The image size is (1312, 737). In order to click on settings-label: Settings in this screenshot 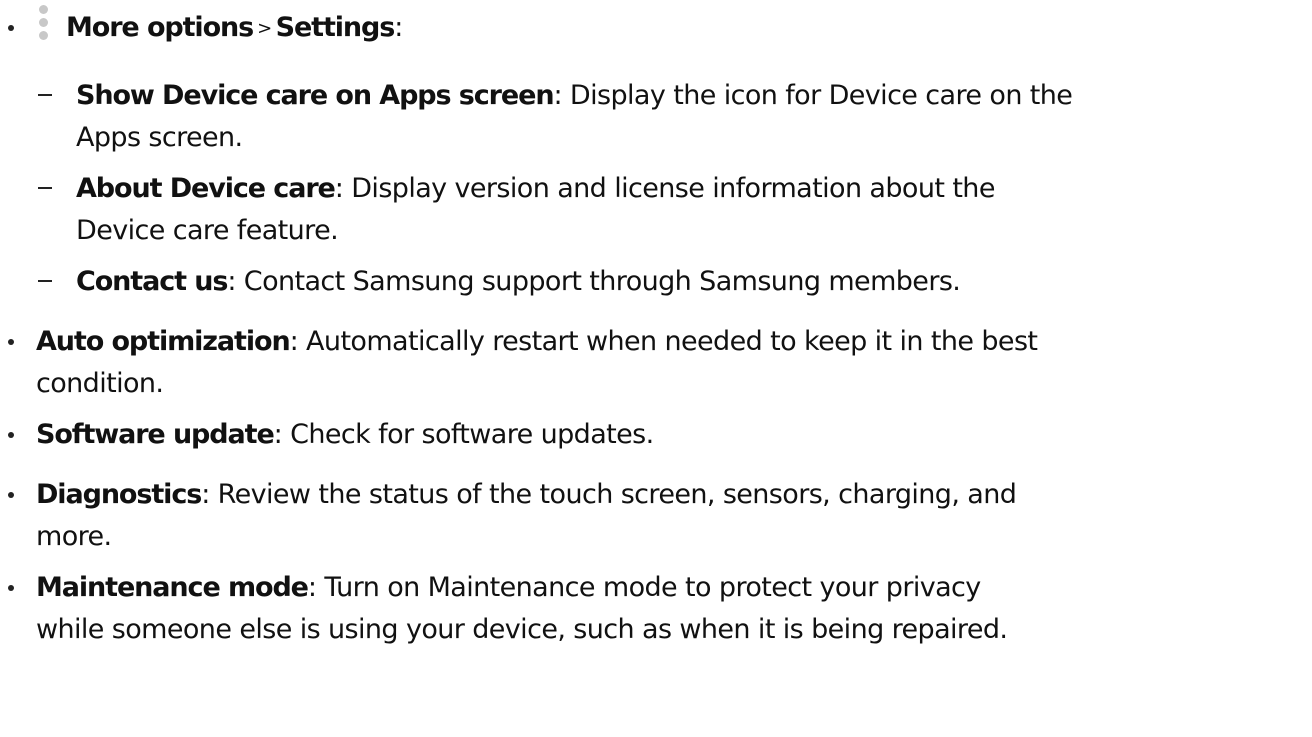, I will do `click(335, 27)`.